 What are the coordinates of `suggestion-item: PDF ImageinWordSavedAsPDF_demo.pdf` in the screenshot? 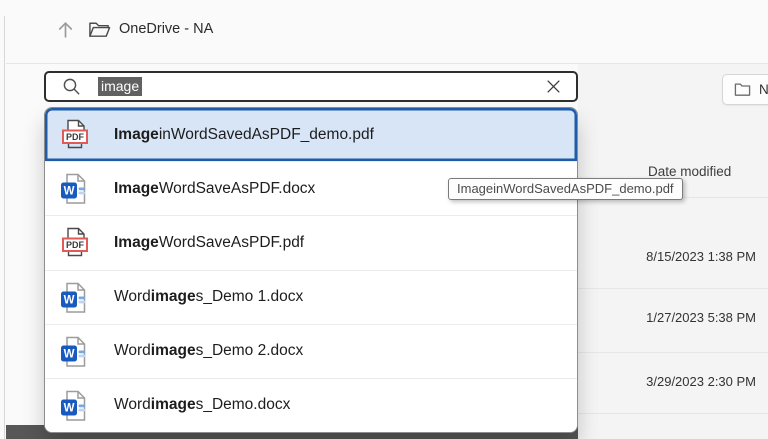 It's located at (311, 135).